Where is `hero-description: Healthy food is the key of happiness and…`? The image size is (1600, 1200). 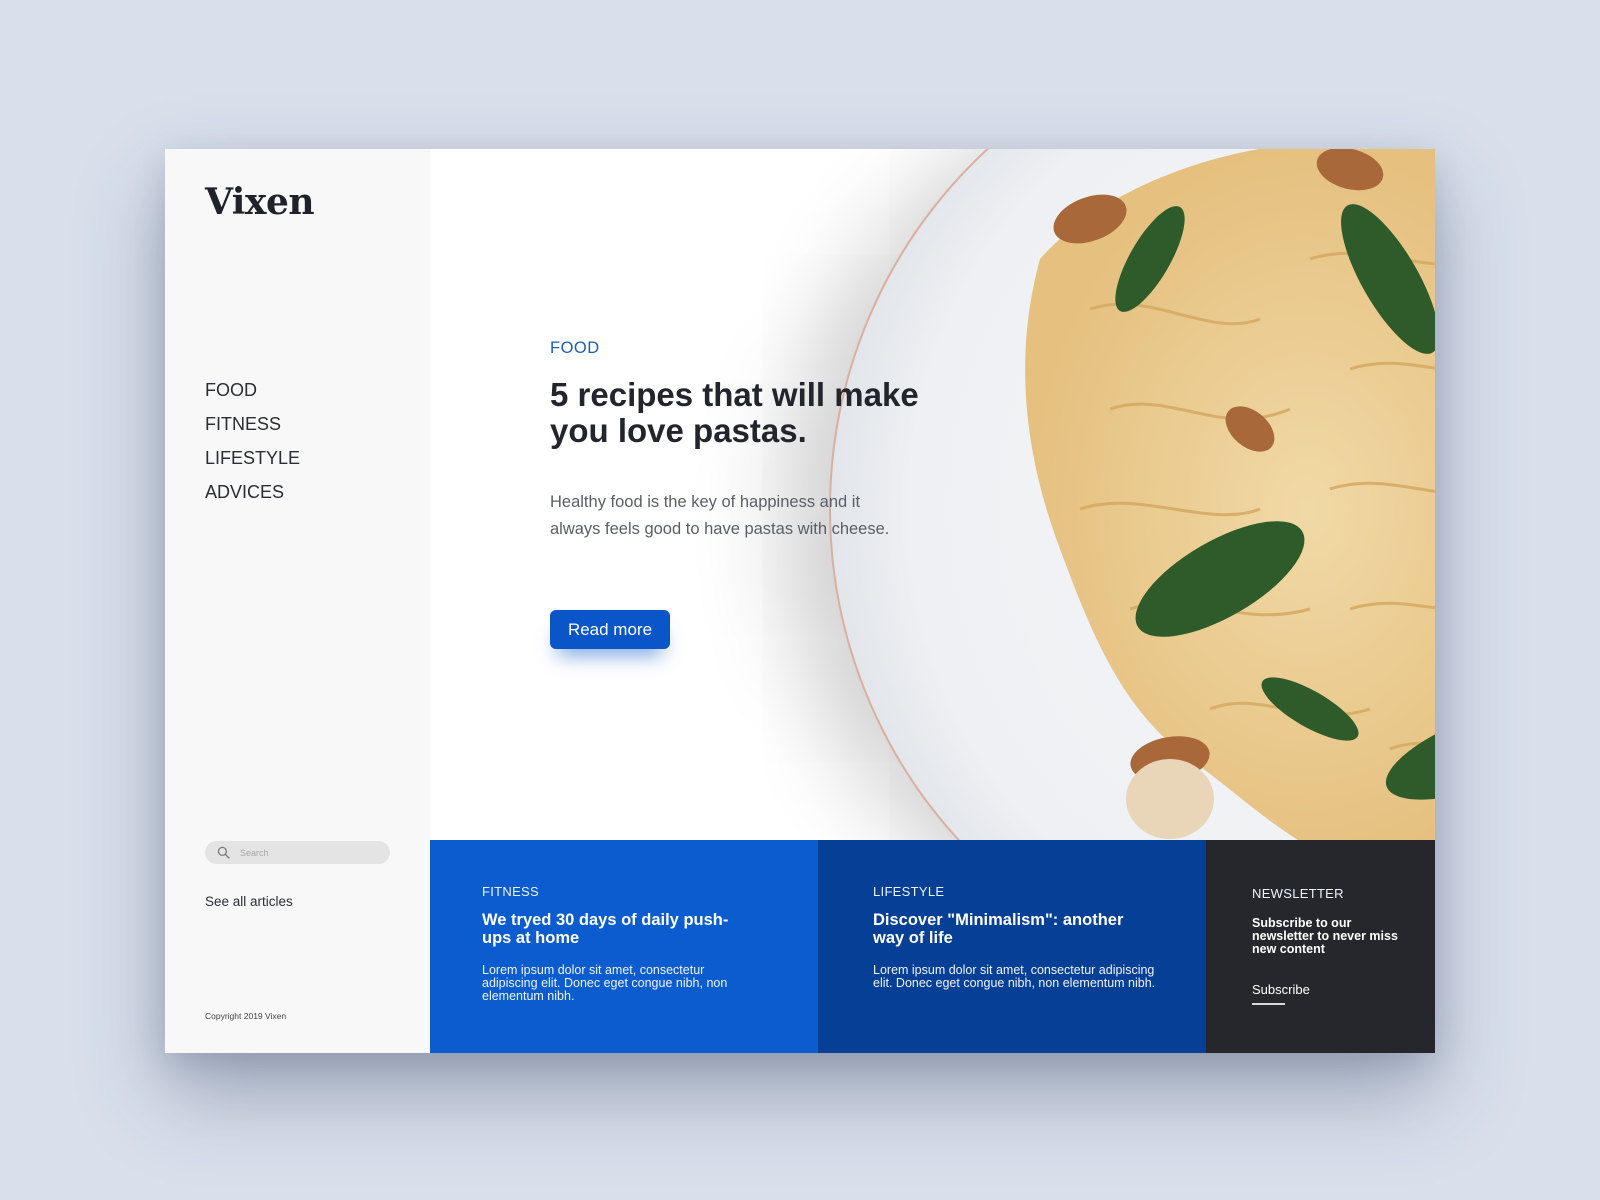 hero-description: Healthy food is the key of happiness and… is located at coordinates (720, 515).